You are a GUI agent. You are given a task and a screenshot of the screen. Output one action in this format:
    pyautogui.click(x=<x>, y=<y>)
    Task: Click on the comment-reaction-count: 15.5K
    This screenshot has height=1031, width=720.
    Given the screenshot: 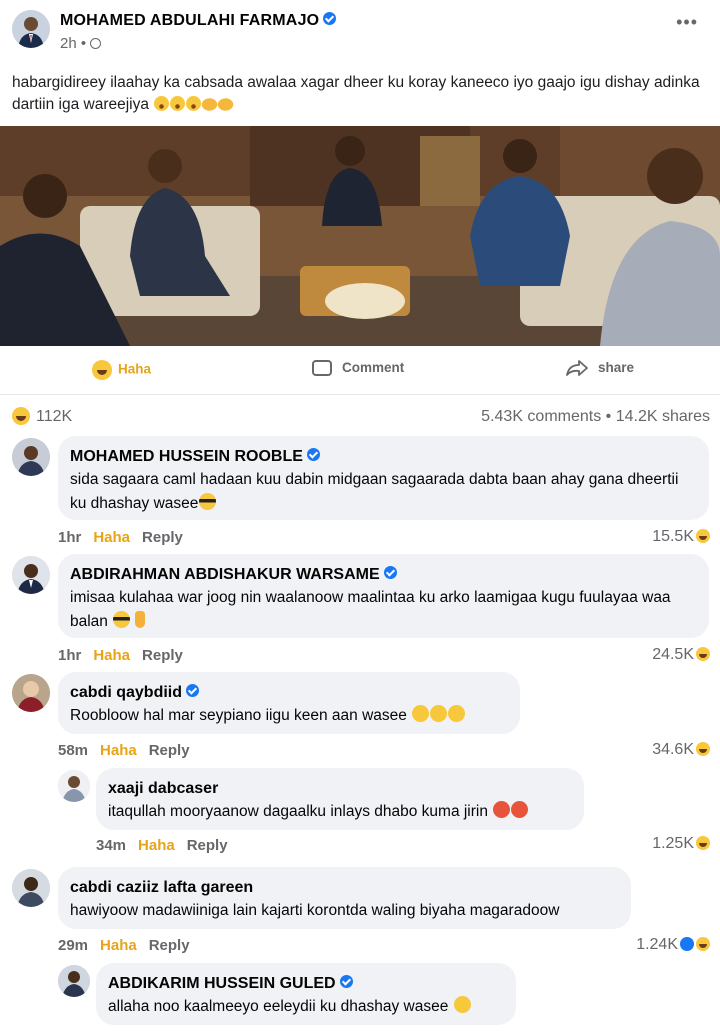 What is the action you would take?
    pyautogui.click(x=681, y=537)
    